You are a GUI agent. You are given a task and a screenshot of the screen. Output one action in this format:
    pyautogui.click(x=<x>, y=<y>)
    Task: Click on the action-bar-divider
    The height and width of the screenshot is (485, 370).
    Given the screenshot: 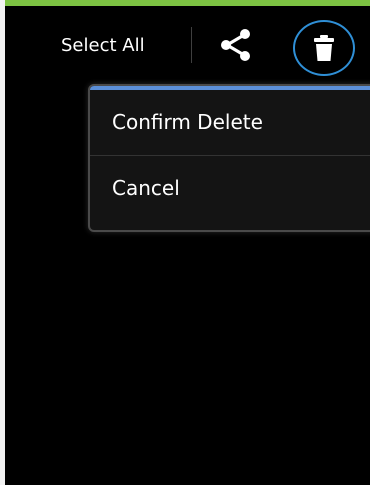 What is the action you would take?
    pyautogui.click(x=191, y=45)
    